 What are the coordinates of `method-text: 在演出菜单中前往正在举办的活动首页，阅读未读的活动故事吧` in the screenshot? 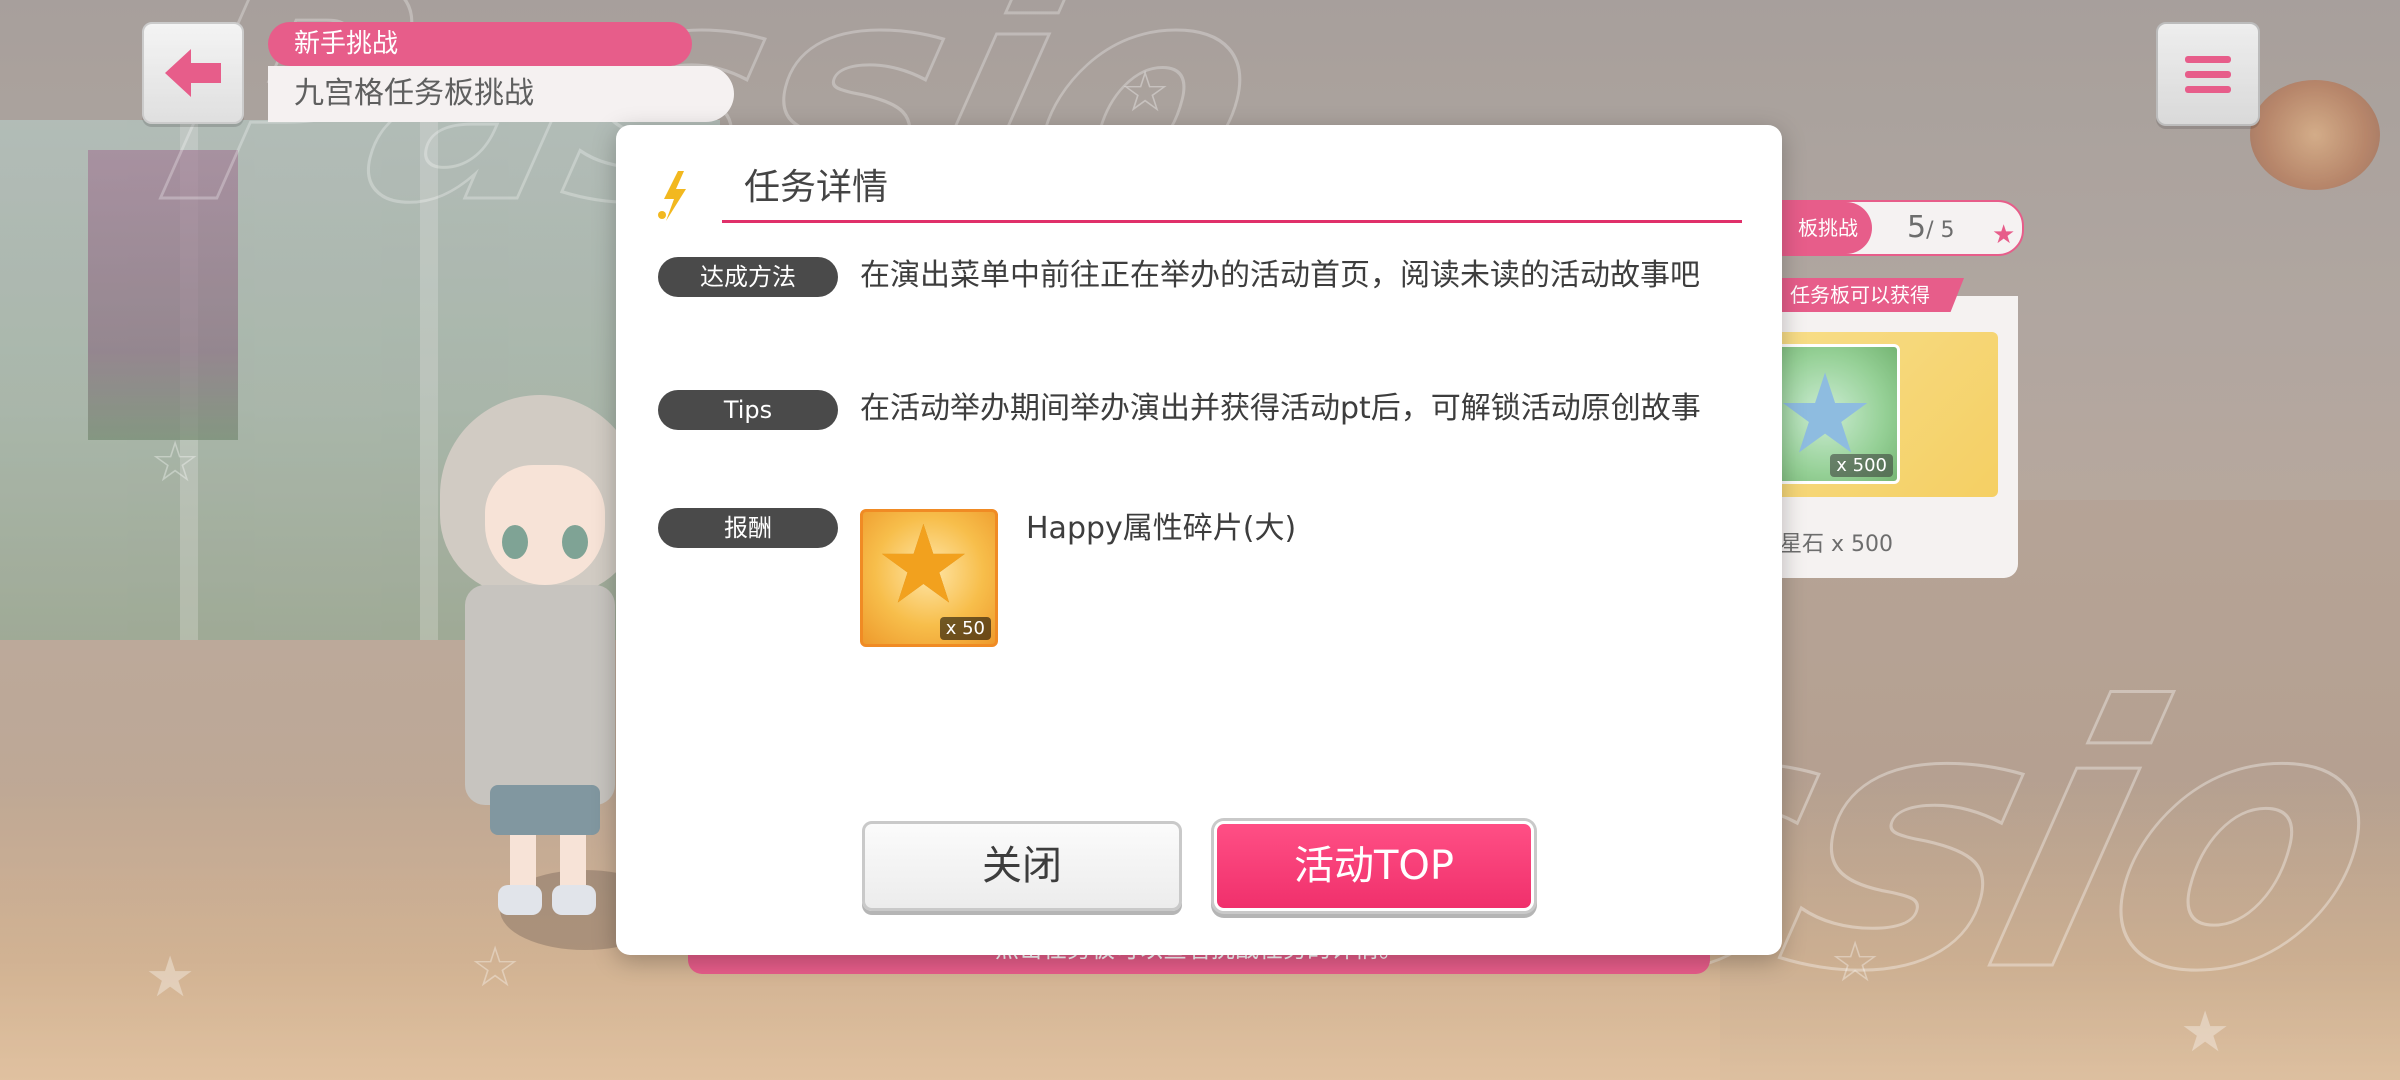 It's located at (1280, 275).